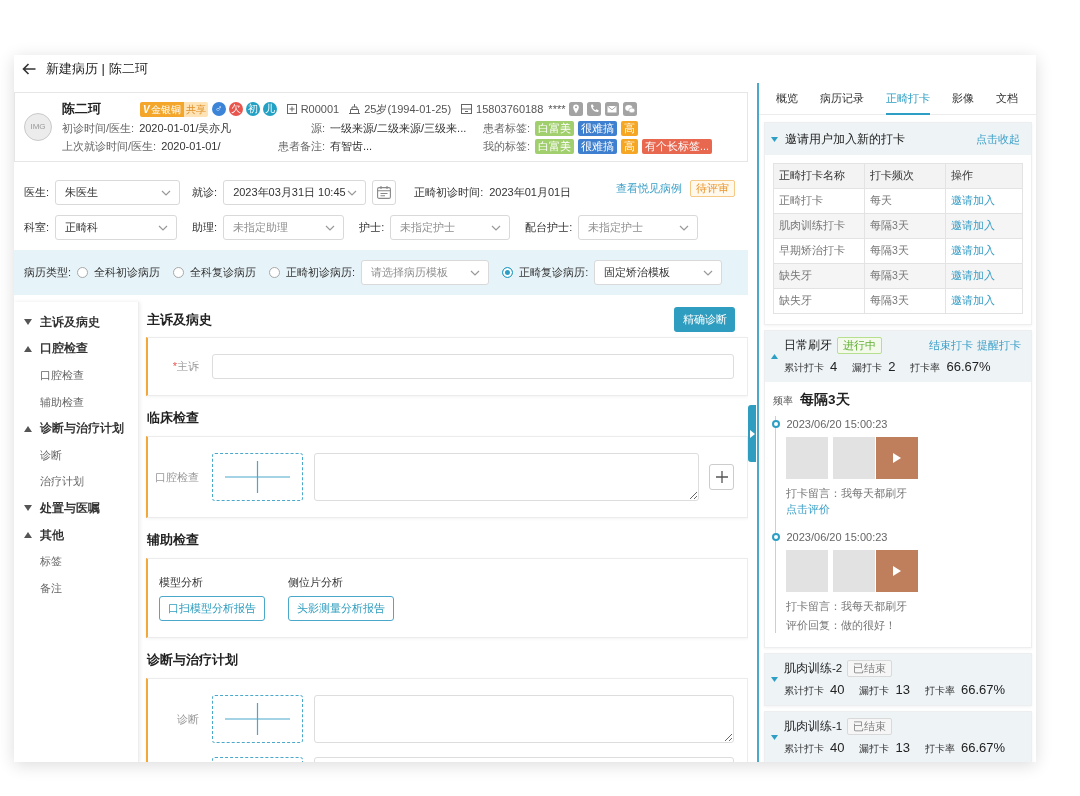 This screenshot has height=796, width=1080. What do you see at coordinates (284, 227) in the screenshot?
I see `dropdown-field: 未指定助理` at bounding box center [284, 227].